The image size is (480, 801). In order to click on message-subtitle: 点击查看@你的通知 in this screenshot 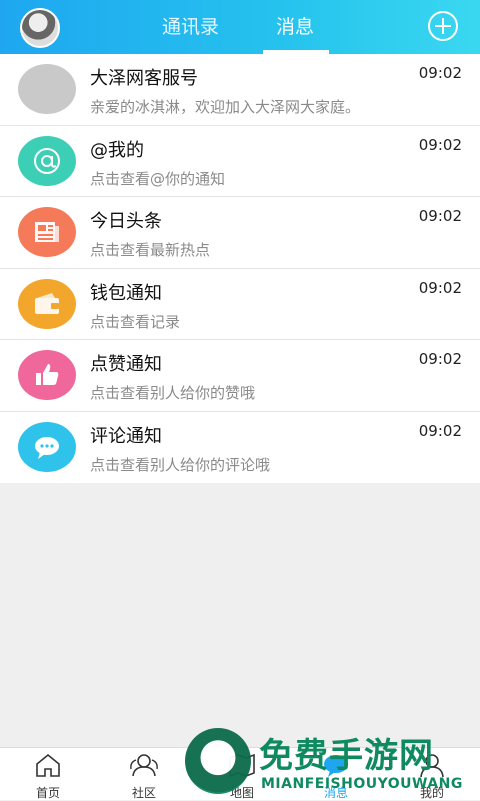, I will do `click(158, 178)`.